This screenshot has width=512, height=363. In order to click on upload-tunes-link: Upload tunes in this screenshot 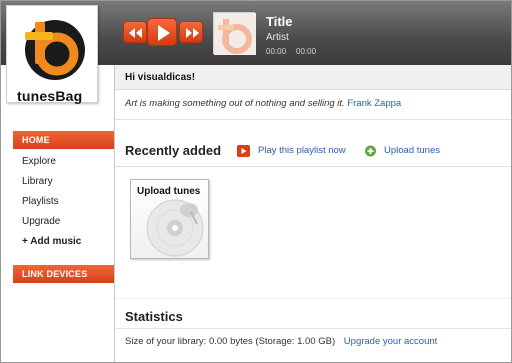, I will do `click(412, 150)`.